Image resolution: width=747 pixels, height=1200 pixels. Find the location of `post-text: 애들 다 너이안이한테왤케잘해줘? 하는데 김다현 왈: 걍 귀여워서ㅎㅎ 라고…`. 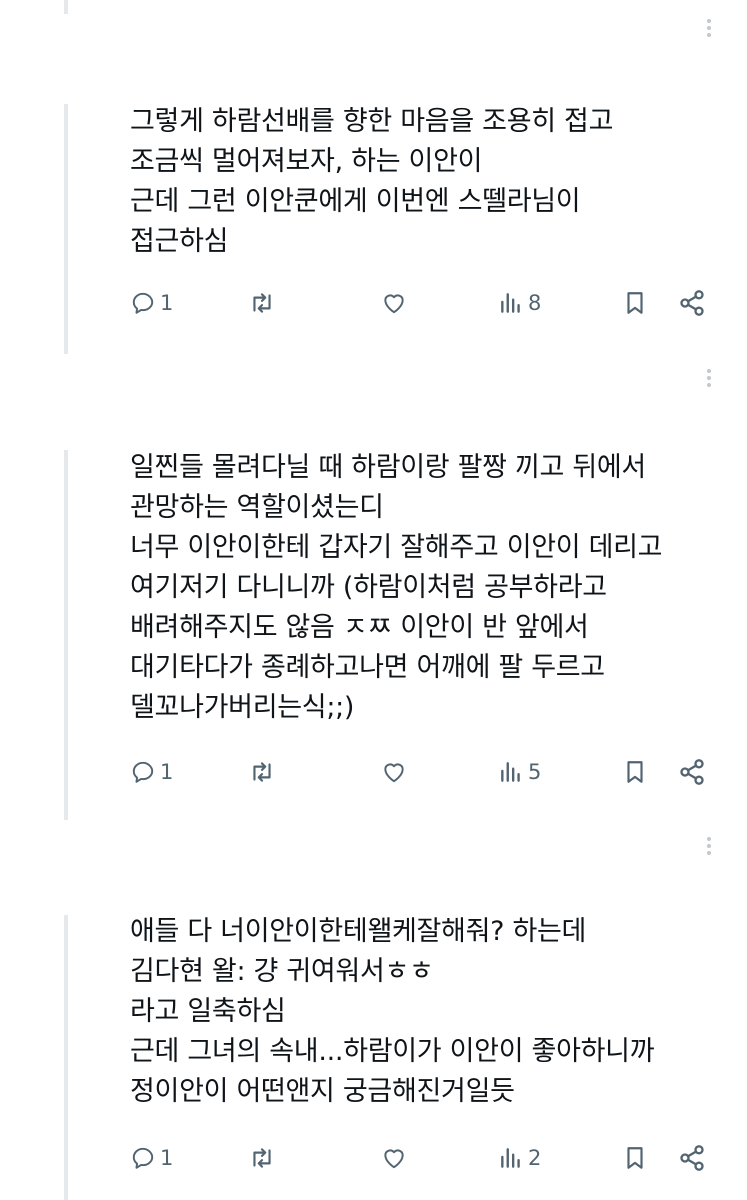

post-text: 애들 다 너이안이한테왤케잘해줘? 하는데 김다현 왈: 걍 귀여워서ㅎㅎ 라고… is located at coordinates (392, 1011).